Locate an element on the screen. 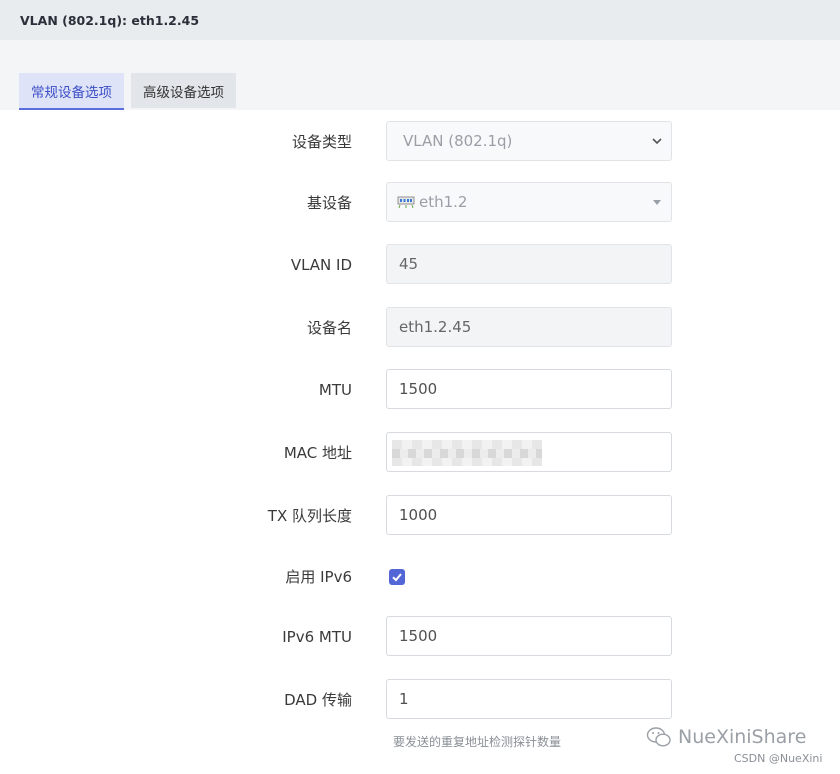 The height and width of the screenshot is (774, 840). dropdown-arrow-icon is located at coordinates (657, 202).